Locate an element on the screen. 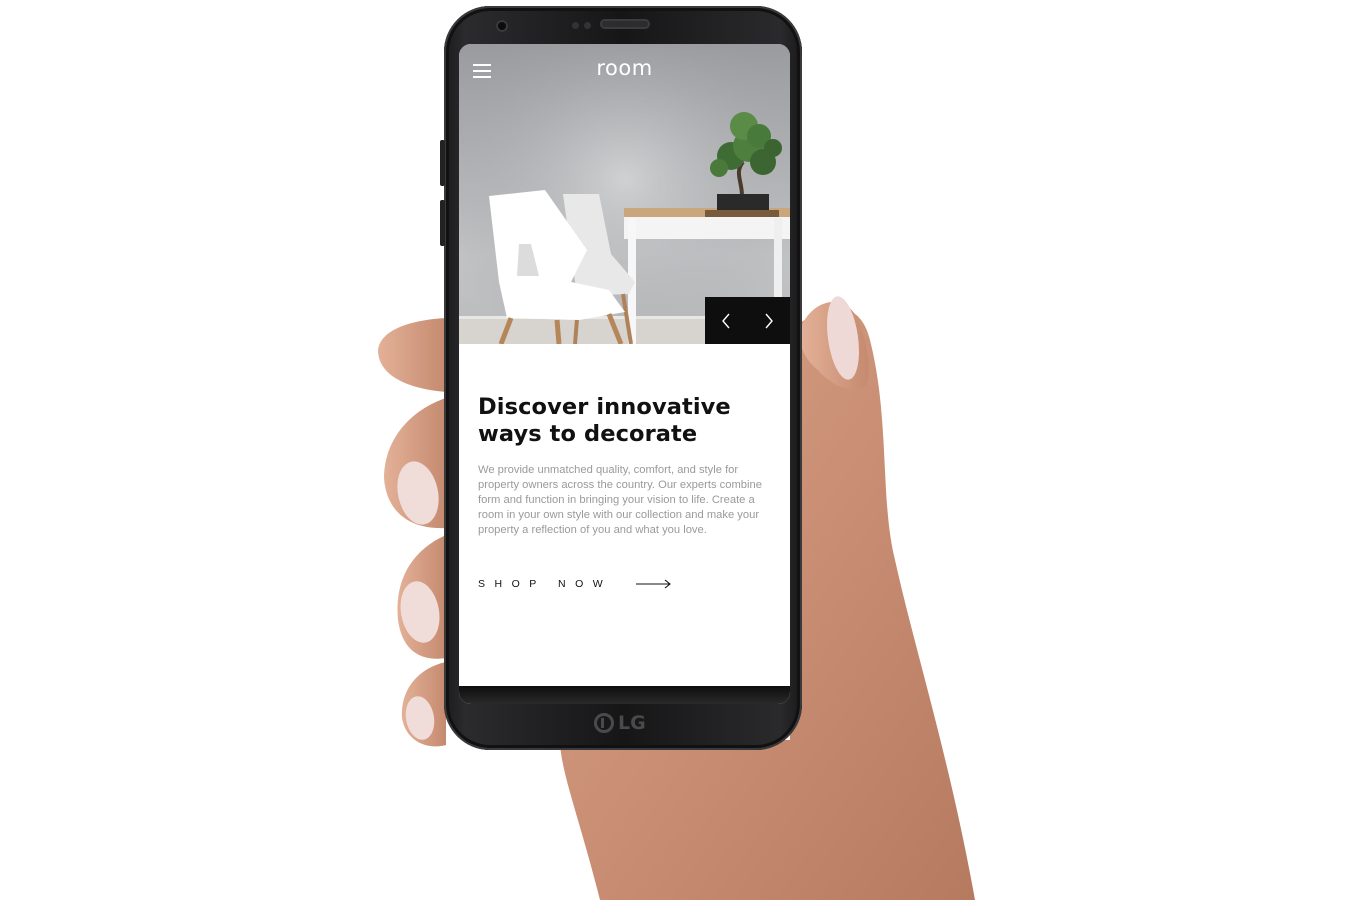 Image resolution: width=1350 pixels, height=900 pixels. slider-prev-button is located at coordinates (726, 320).